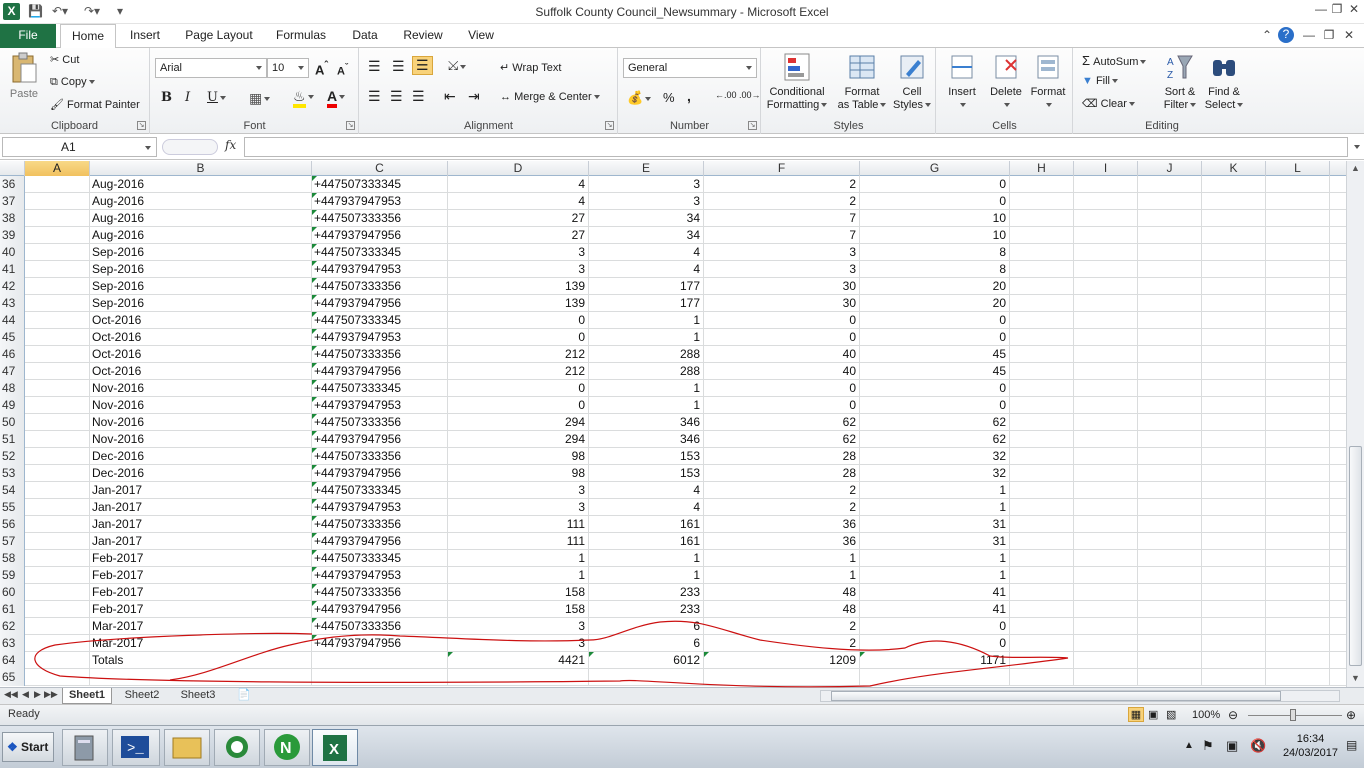  What do you see at coordinates (1309, 36) in the screenshot?
I see `doc-minimize-icon: —` at bounding box center [1309, 36].